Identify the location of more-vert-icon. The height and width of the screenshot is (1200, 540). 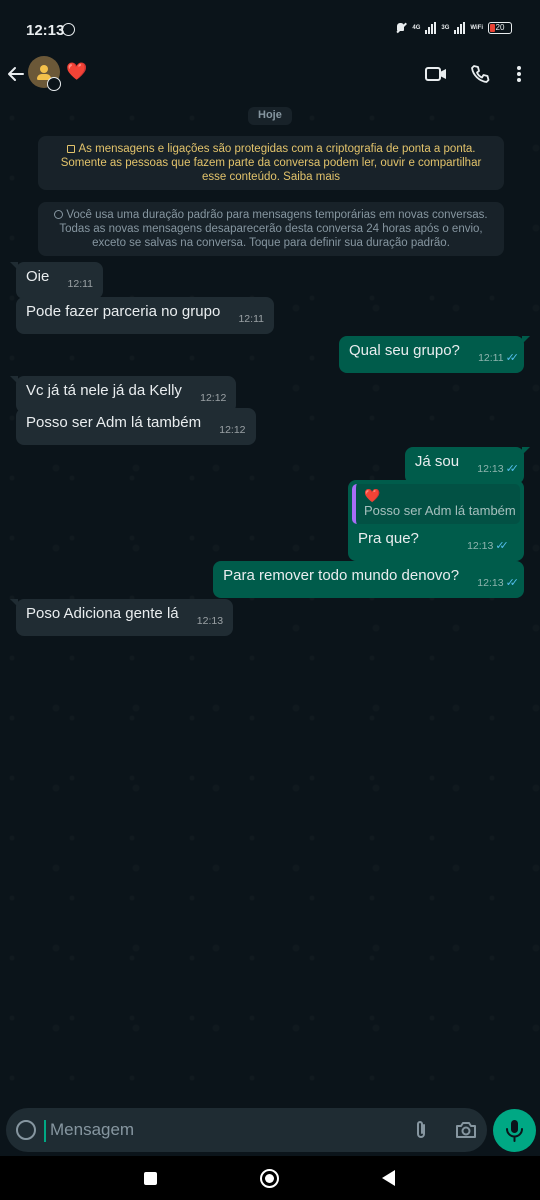
(519, 74).